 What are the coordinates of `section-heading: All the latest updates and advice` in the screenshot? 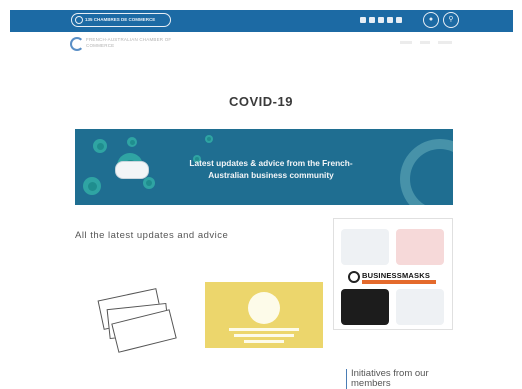 It's located at (152, 235).